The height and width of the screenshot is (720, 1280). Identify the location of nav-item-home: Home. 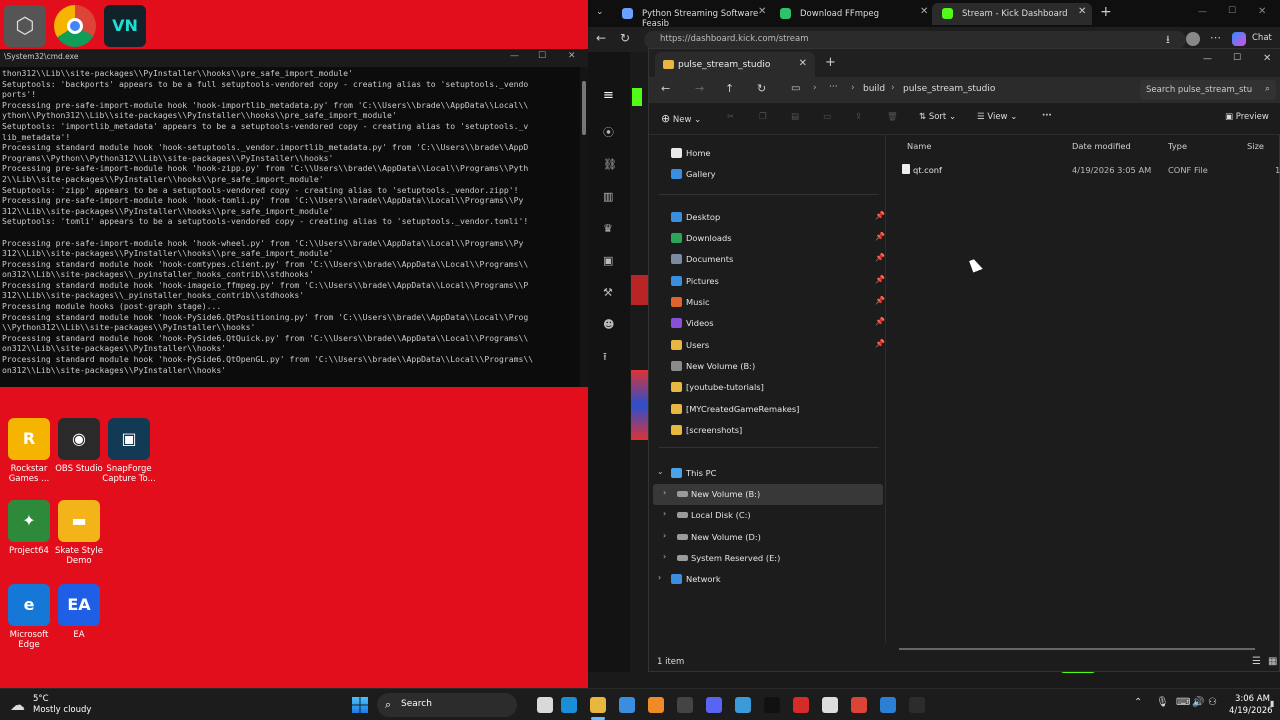
(767, 153).